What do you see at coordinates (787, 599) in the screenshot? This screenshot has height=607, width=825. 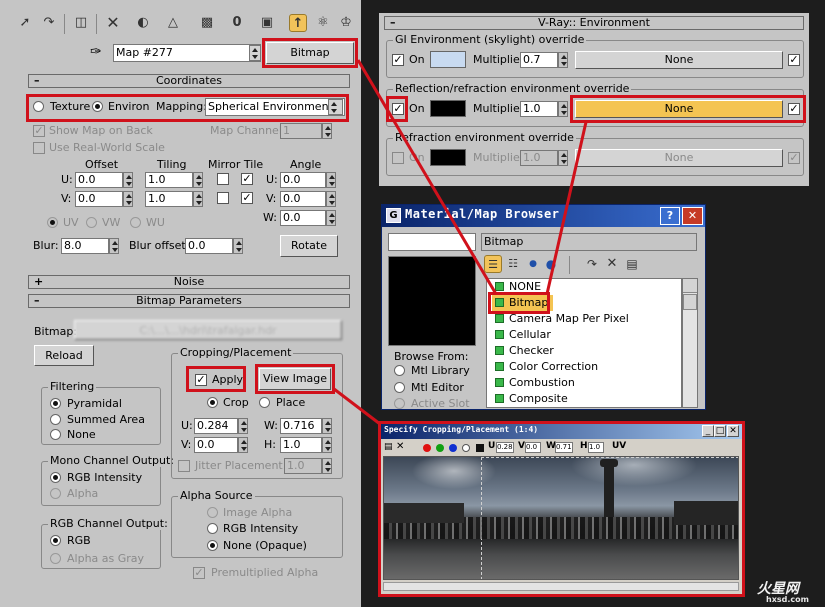 I see `watermark-url: hxsd.com` at bounding box center [787, 599].